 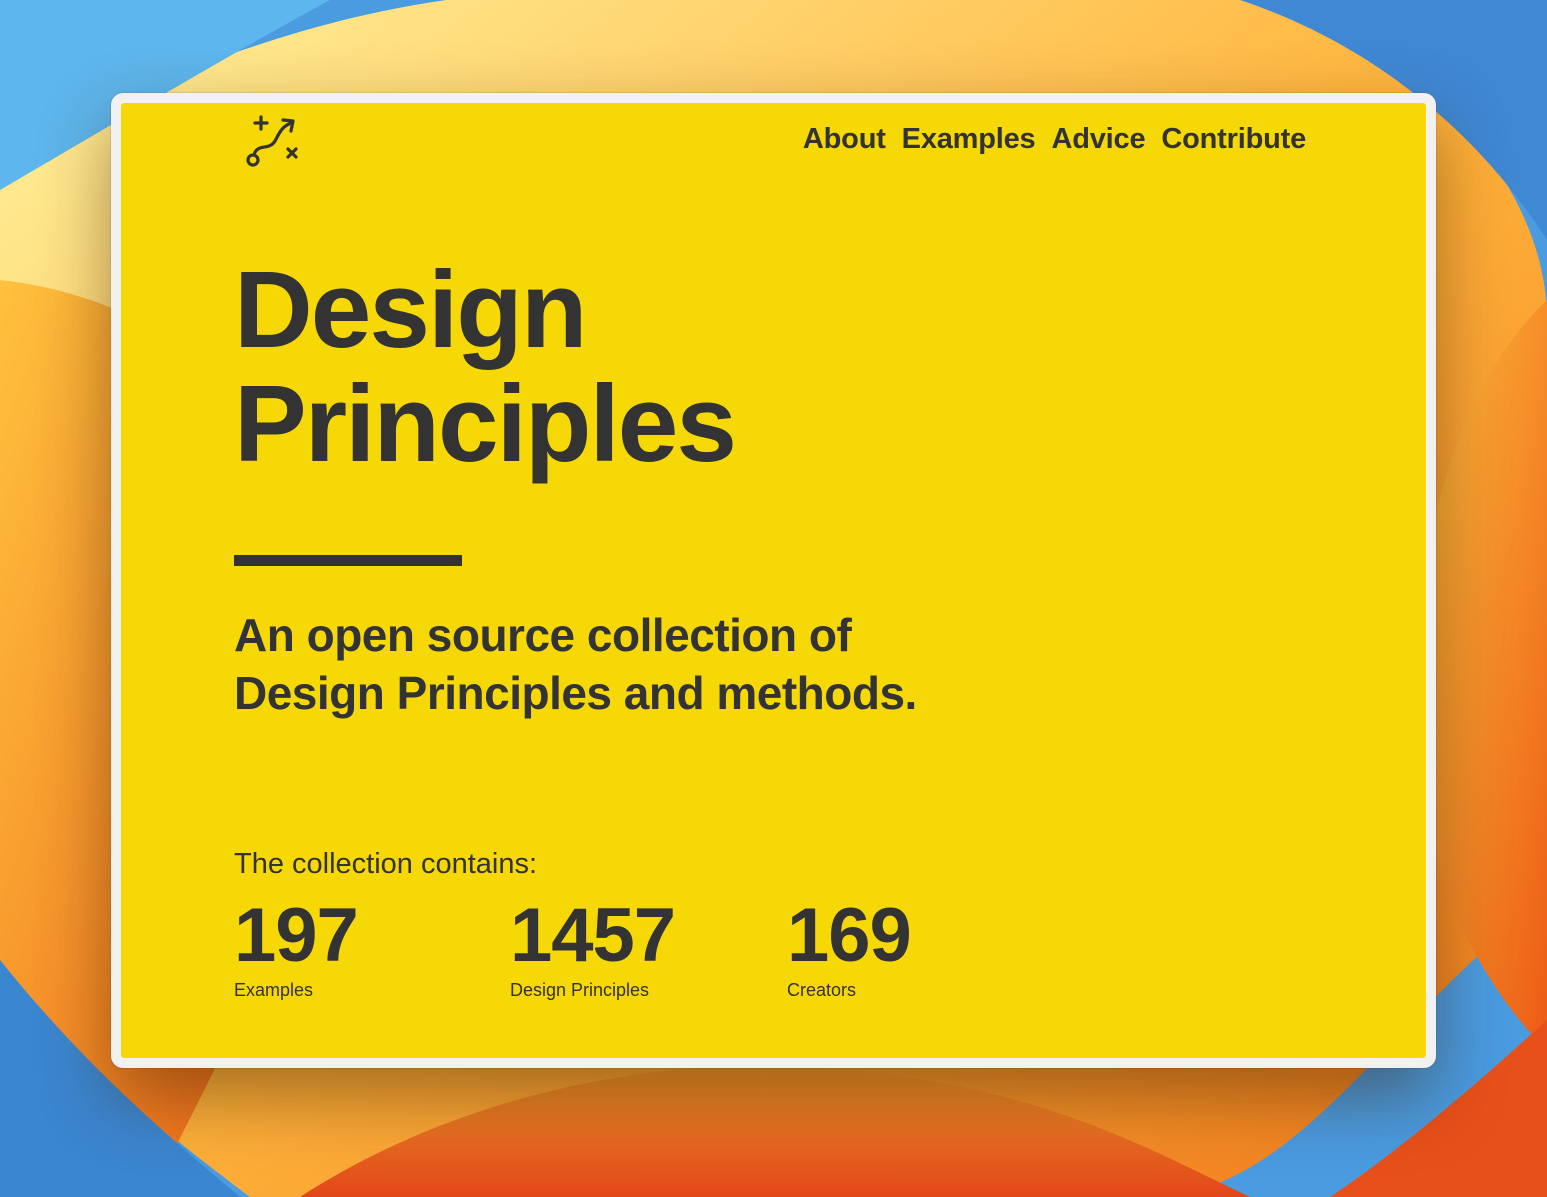 I want to click on main-nav: About Examples Advice Contribute, so click(x=1054, y=139).